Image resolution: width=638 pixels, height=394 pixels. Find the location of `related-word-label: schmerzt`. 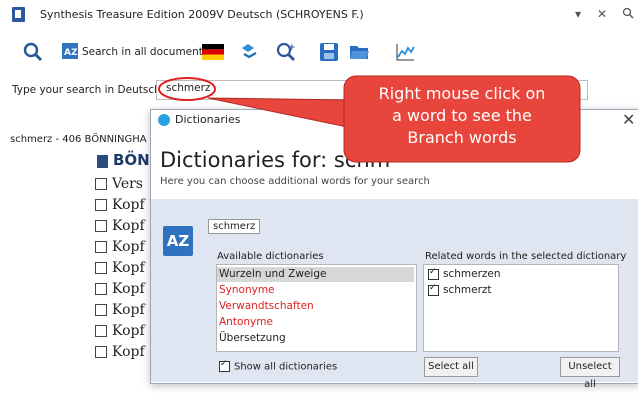

related-word-label: schmerzt is located at coordinates (467, 290).